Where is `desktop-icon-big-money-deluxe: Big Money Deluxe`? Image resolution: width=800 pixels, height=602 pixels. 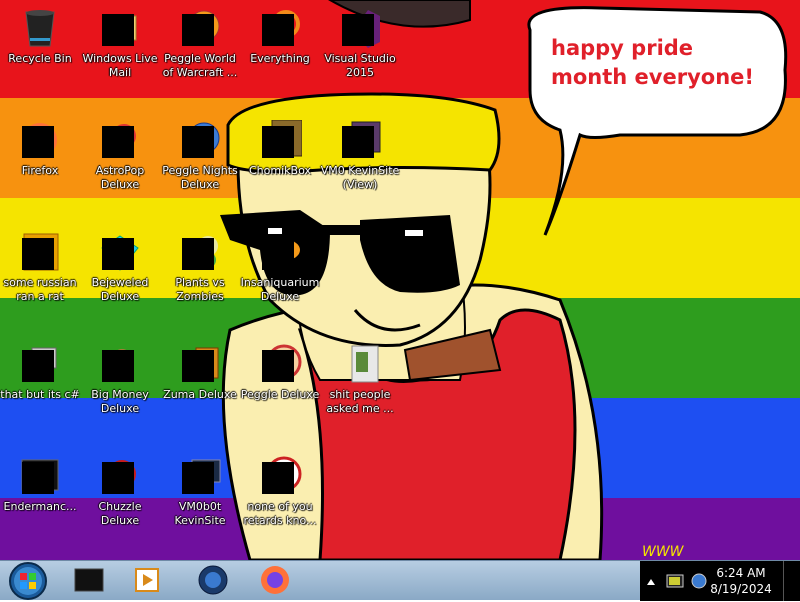 desktop-icon-big-money-deluxe: Big Money Deluxe is located at coordinates (120, 380).